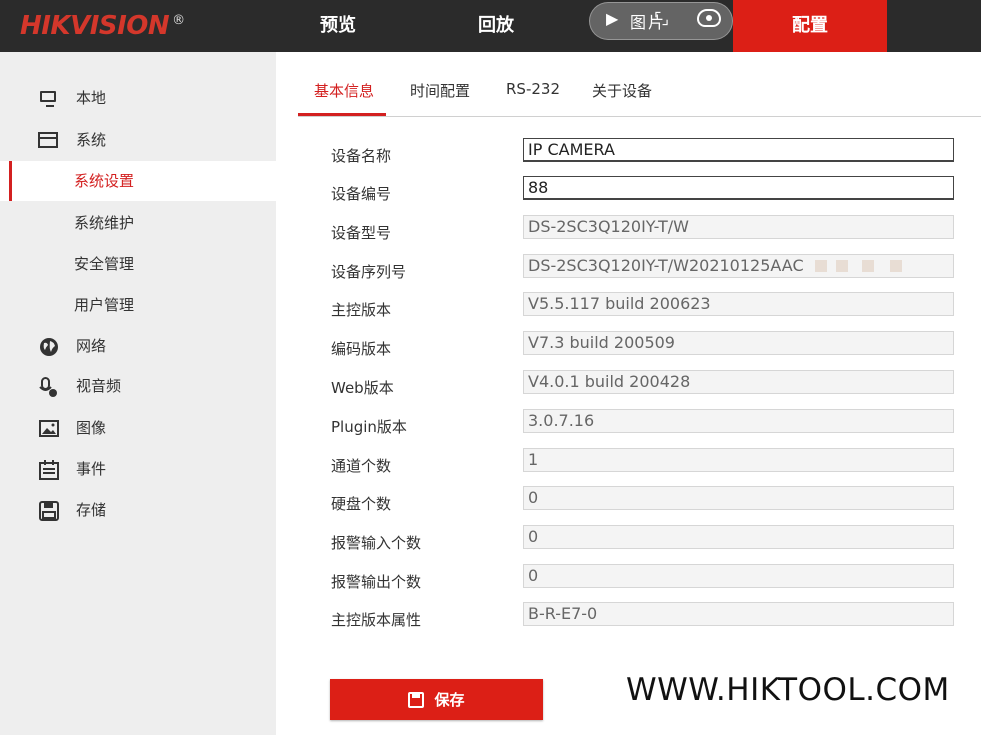  Describe the element at coordinates (612, 18) in the screenshot. I see `play-icon: ▶` at that location.